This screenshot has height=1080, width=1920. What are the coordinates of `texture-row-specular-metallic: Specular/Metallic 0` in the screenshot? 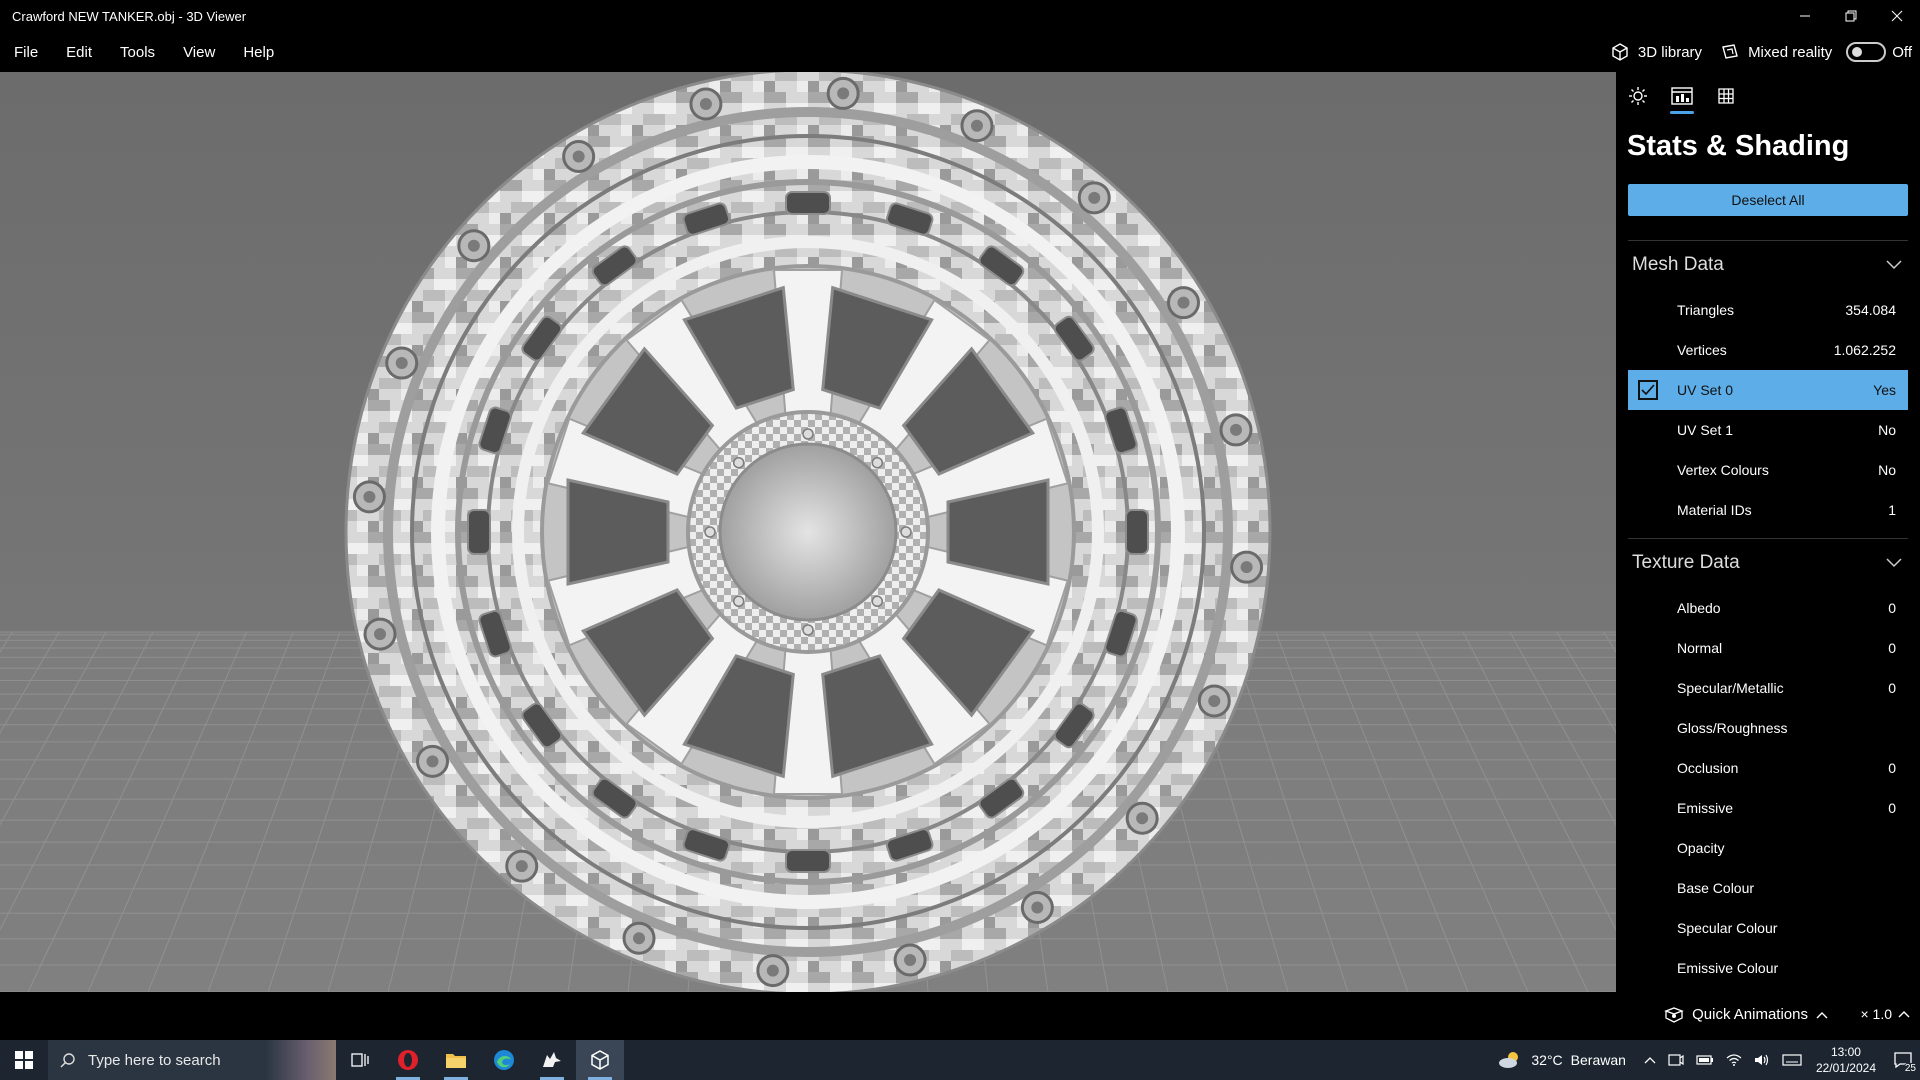 It's located at (1768, 688).